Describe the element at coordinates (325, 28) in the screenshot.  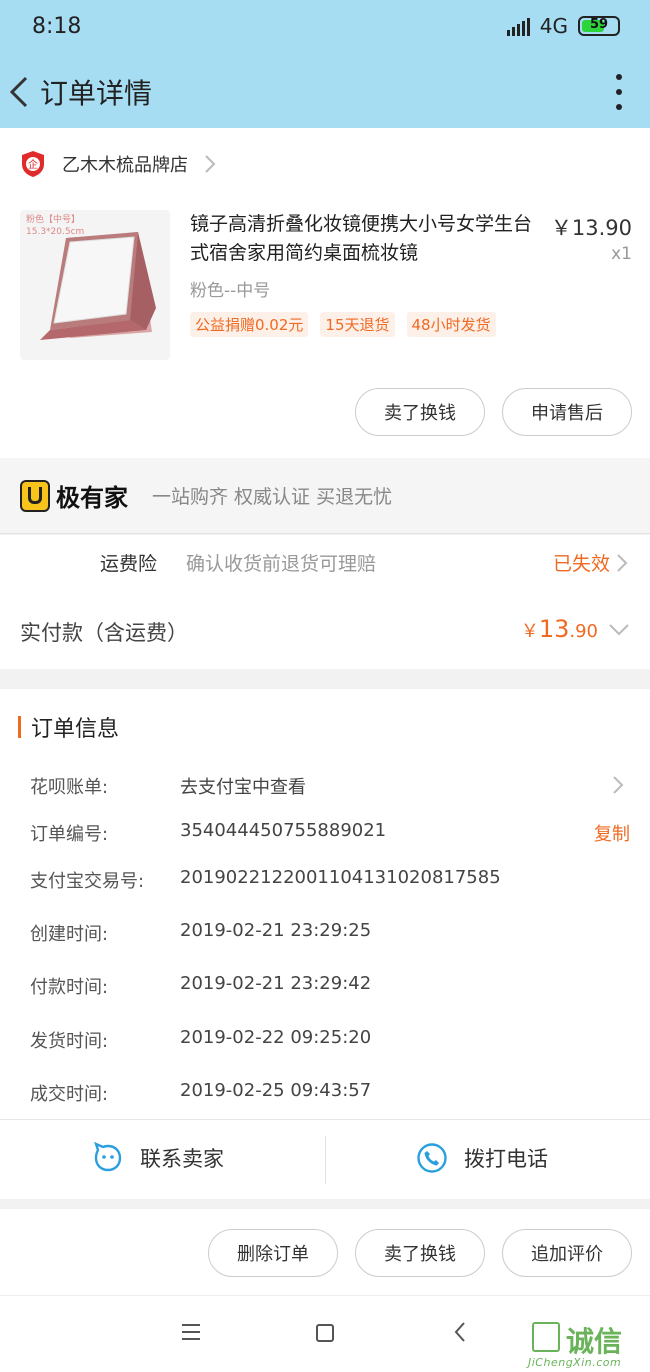
I see `status-bar: 8:18 4G 59` at that location.